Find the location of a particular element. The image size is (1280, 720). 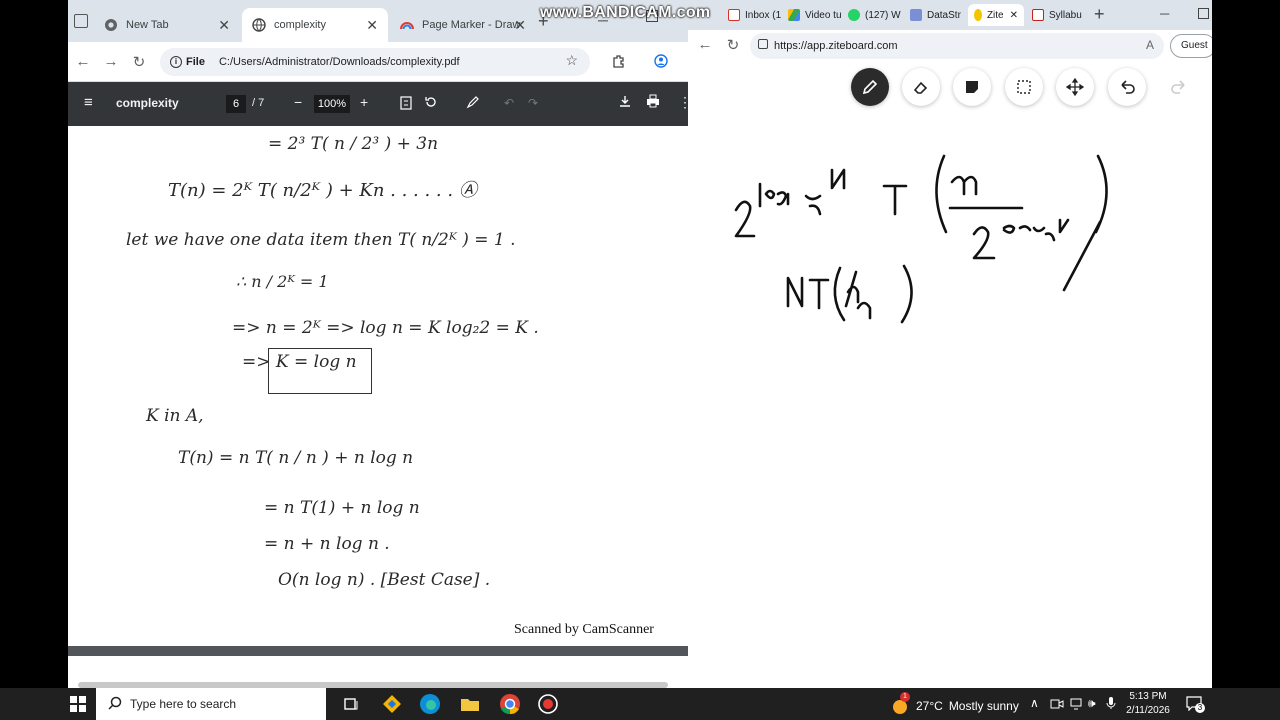

file-explorer-icon is located at coordinates (470, 704).